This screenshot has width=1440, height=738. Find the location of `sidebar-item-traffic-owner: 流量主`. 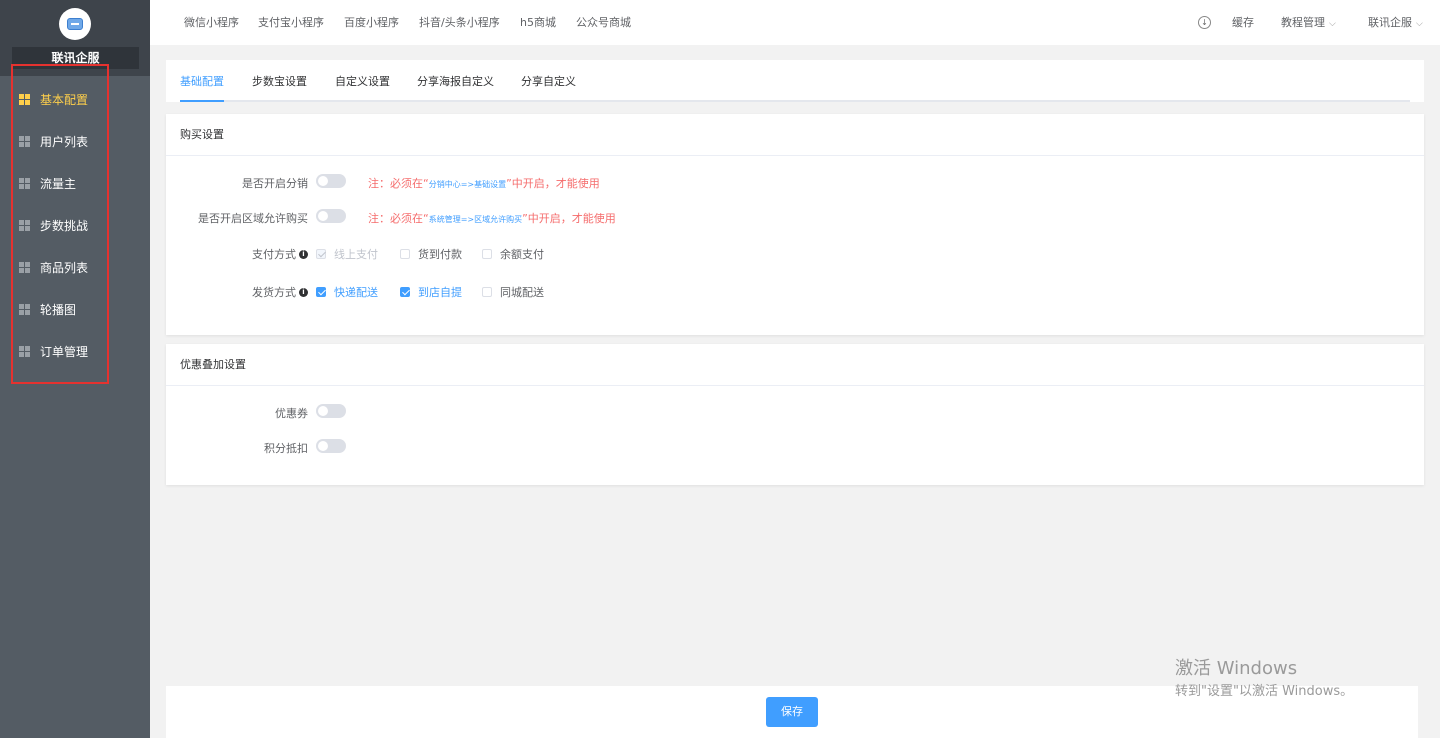

sidebar-item-traffic-owner: 流量主 is located at coordinates (75, 183).